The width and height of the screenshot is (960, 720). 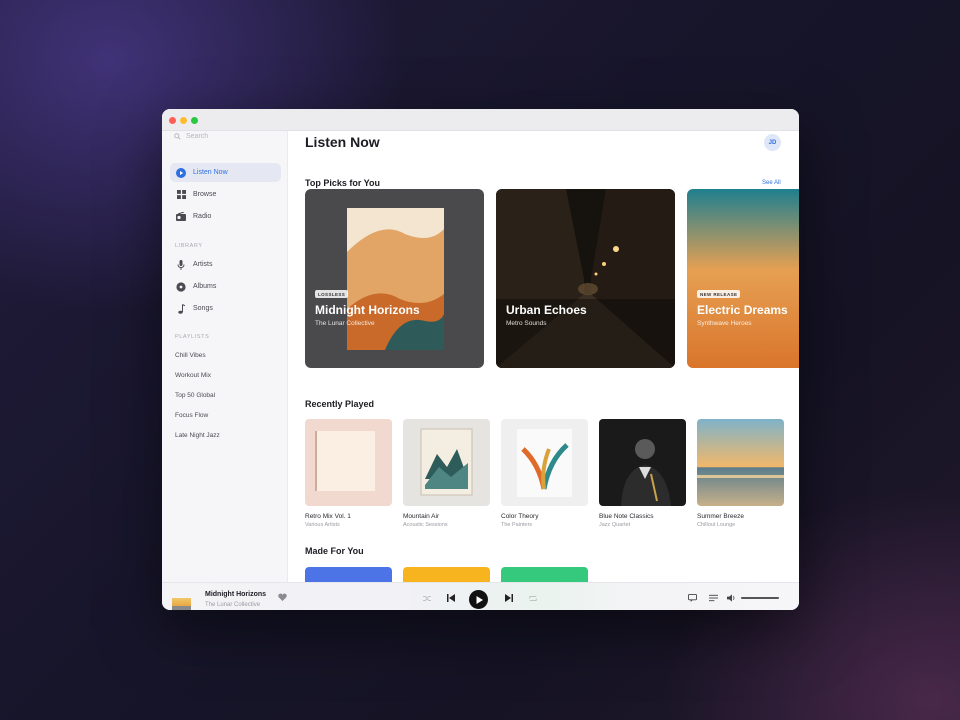 What do you see at coordinates (225, 216) in the screenshot?
I see `sidebar-item-radio: Radio` at bounding box center [225, 216].